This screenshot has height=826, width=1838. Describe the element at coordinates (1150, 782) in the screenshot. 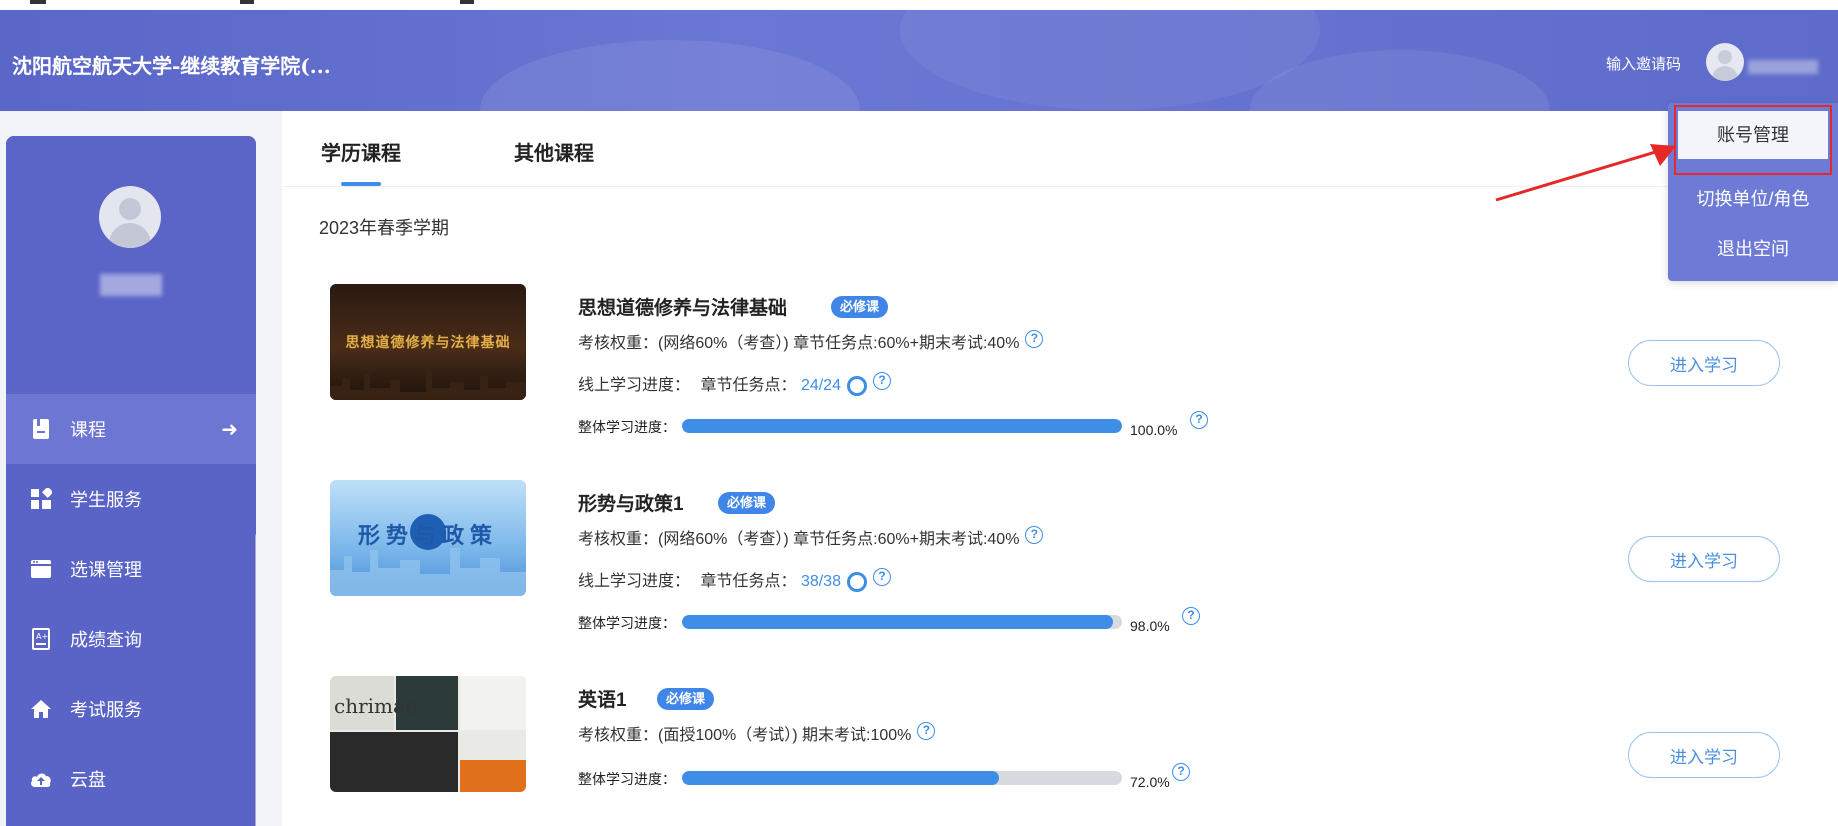

I see `progress-value: 72.0%` at that location.